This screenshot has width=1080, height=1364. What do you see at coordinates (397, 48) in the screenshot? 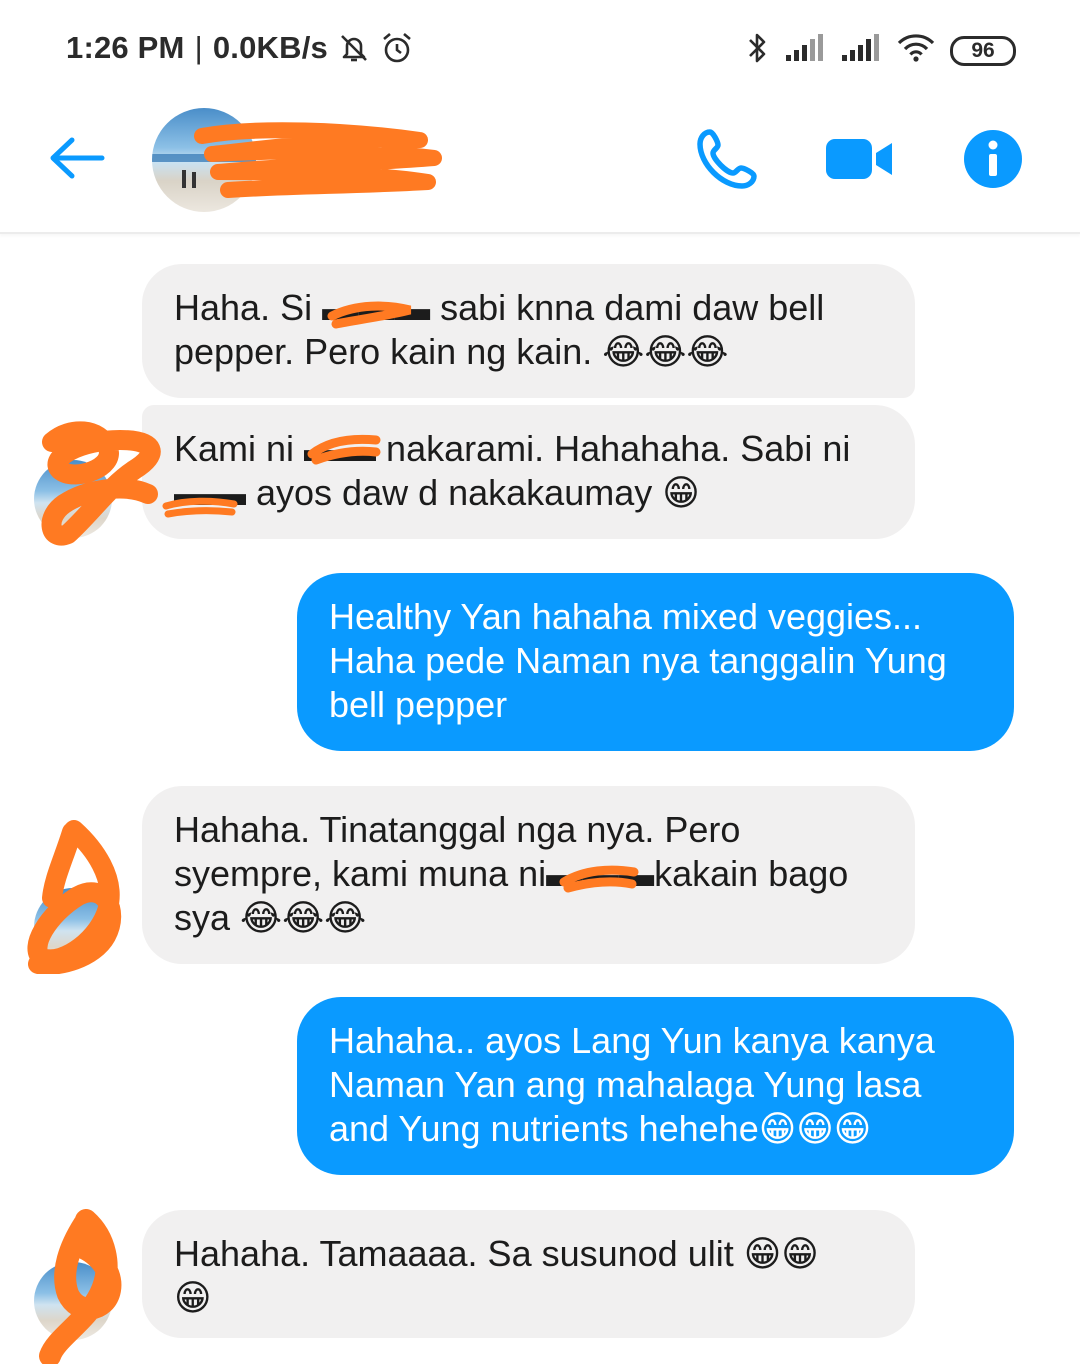
I see `alarm-icon` at bounding box center [397, 48].